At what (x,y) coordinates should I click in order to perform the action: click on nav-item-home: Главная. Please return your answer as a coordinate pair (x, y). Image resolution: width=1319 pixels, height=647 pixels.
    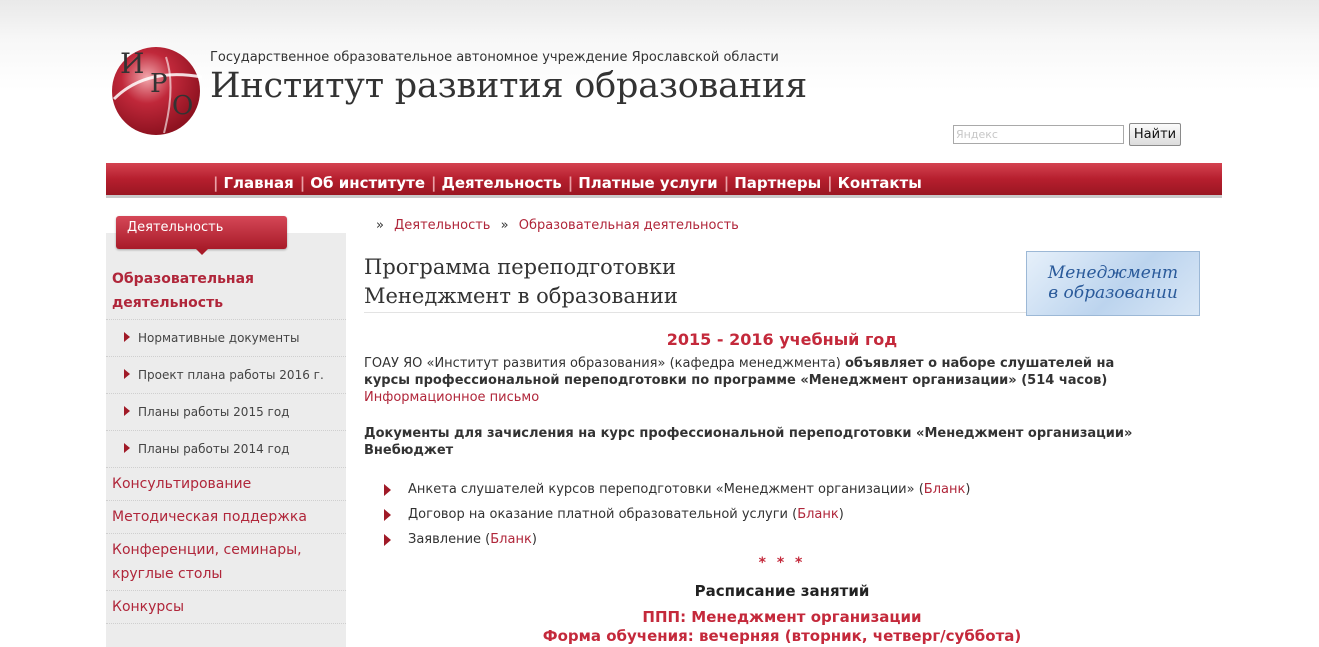
    Looking at the image, I should click on (258, 183).